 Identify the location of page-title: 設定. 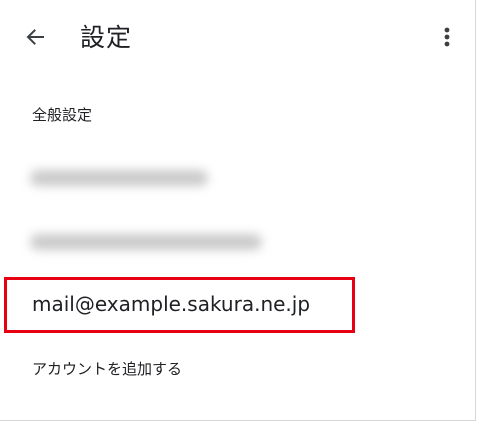
(106, 37).